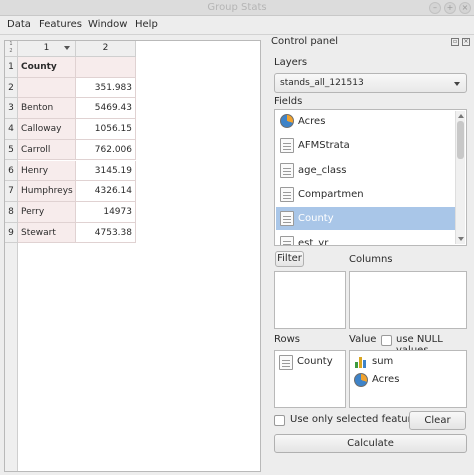 The image size is (474, 475). What do you see at coordinates (47, 109) in the screenshot?
I see `table-cell: Benton` at bounding box center [47, 109].